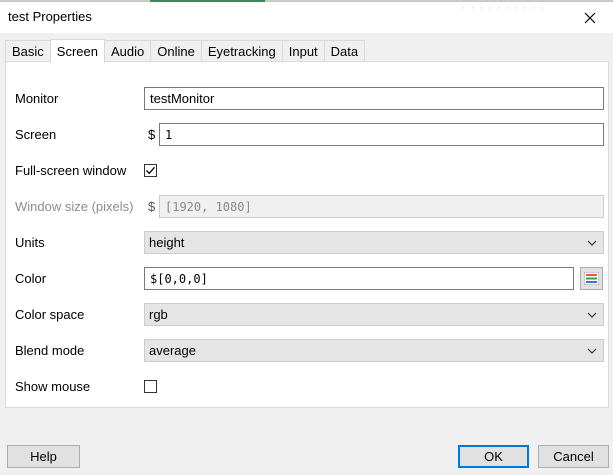 This screenshot has height=475, width=613. Describe the element at coordinates (150, 386) in the screenshot. I see `show-mouse-checkbox` at that location.